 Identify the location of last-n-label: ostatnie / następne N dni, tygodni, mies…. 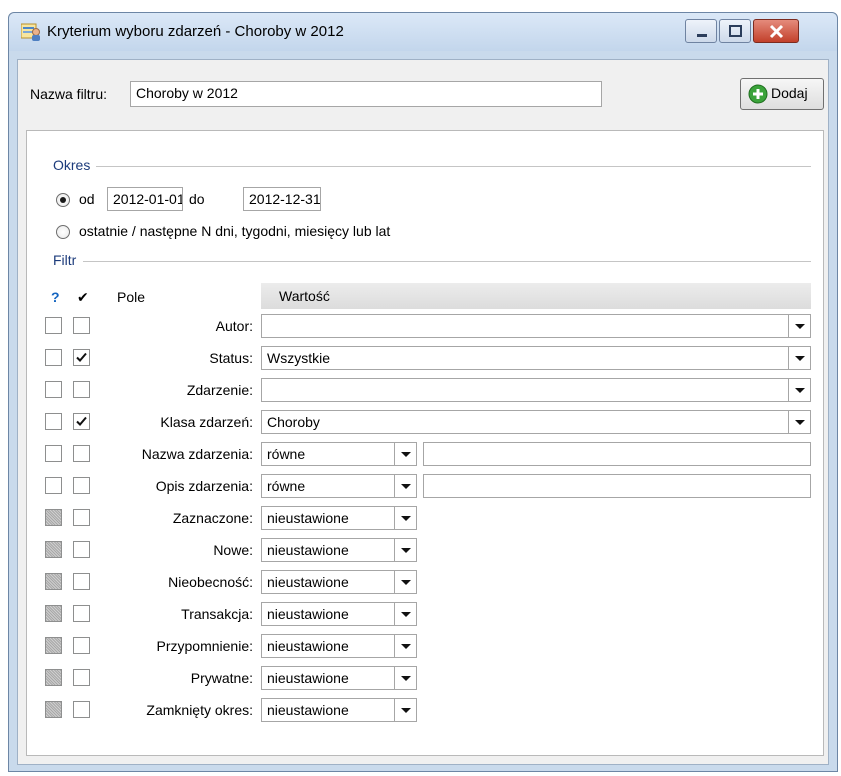
(235, 231).